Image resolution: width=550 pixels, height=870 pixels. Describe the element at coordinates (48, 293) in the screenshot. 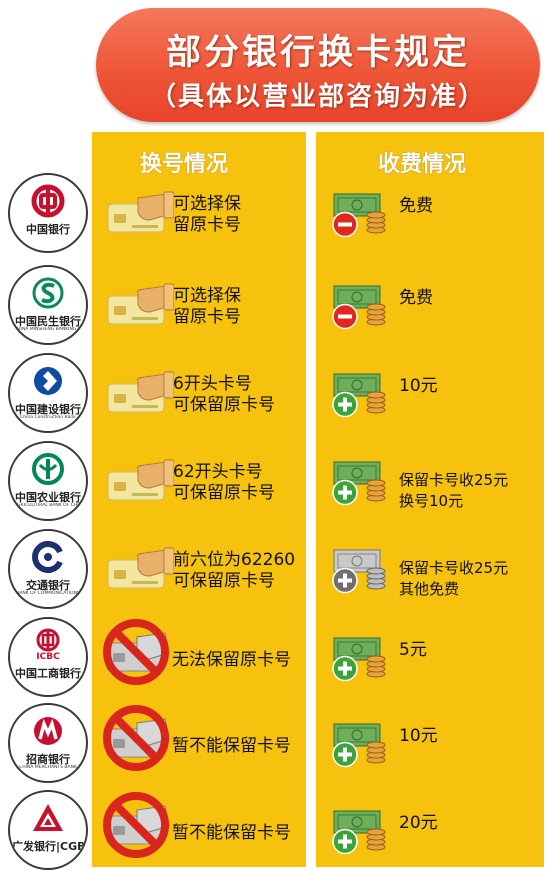

I see `cmbc-logo-icon` at that location.